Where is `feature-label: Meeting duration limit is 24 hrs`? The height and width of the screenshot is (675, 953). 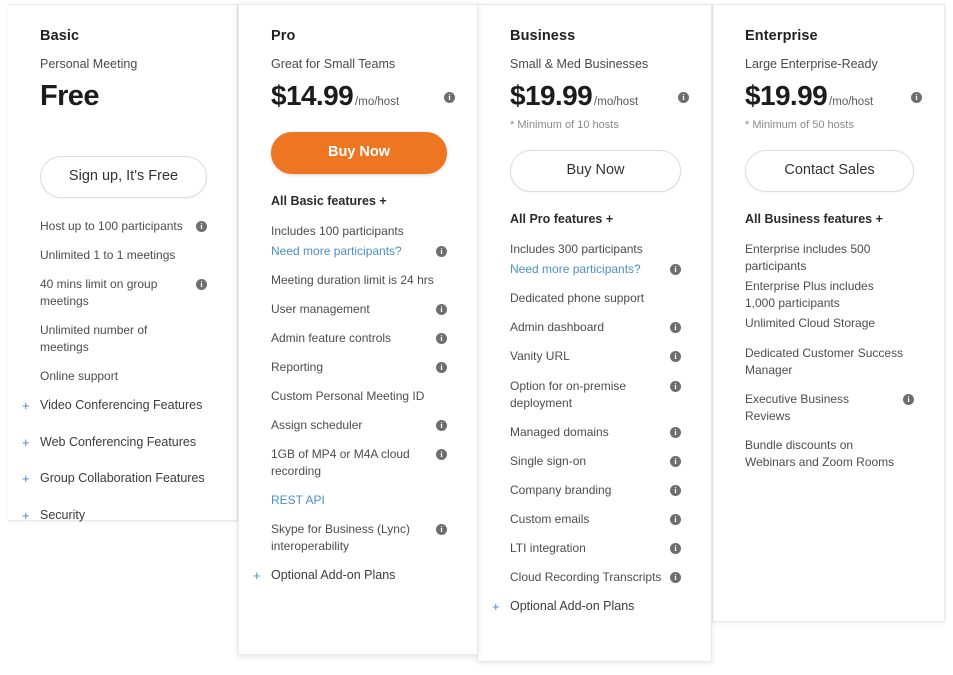
feature-label: Meeting duration limit is 24 hrs is located at coordinates (352, 280).